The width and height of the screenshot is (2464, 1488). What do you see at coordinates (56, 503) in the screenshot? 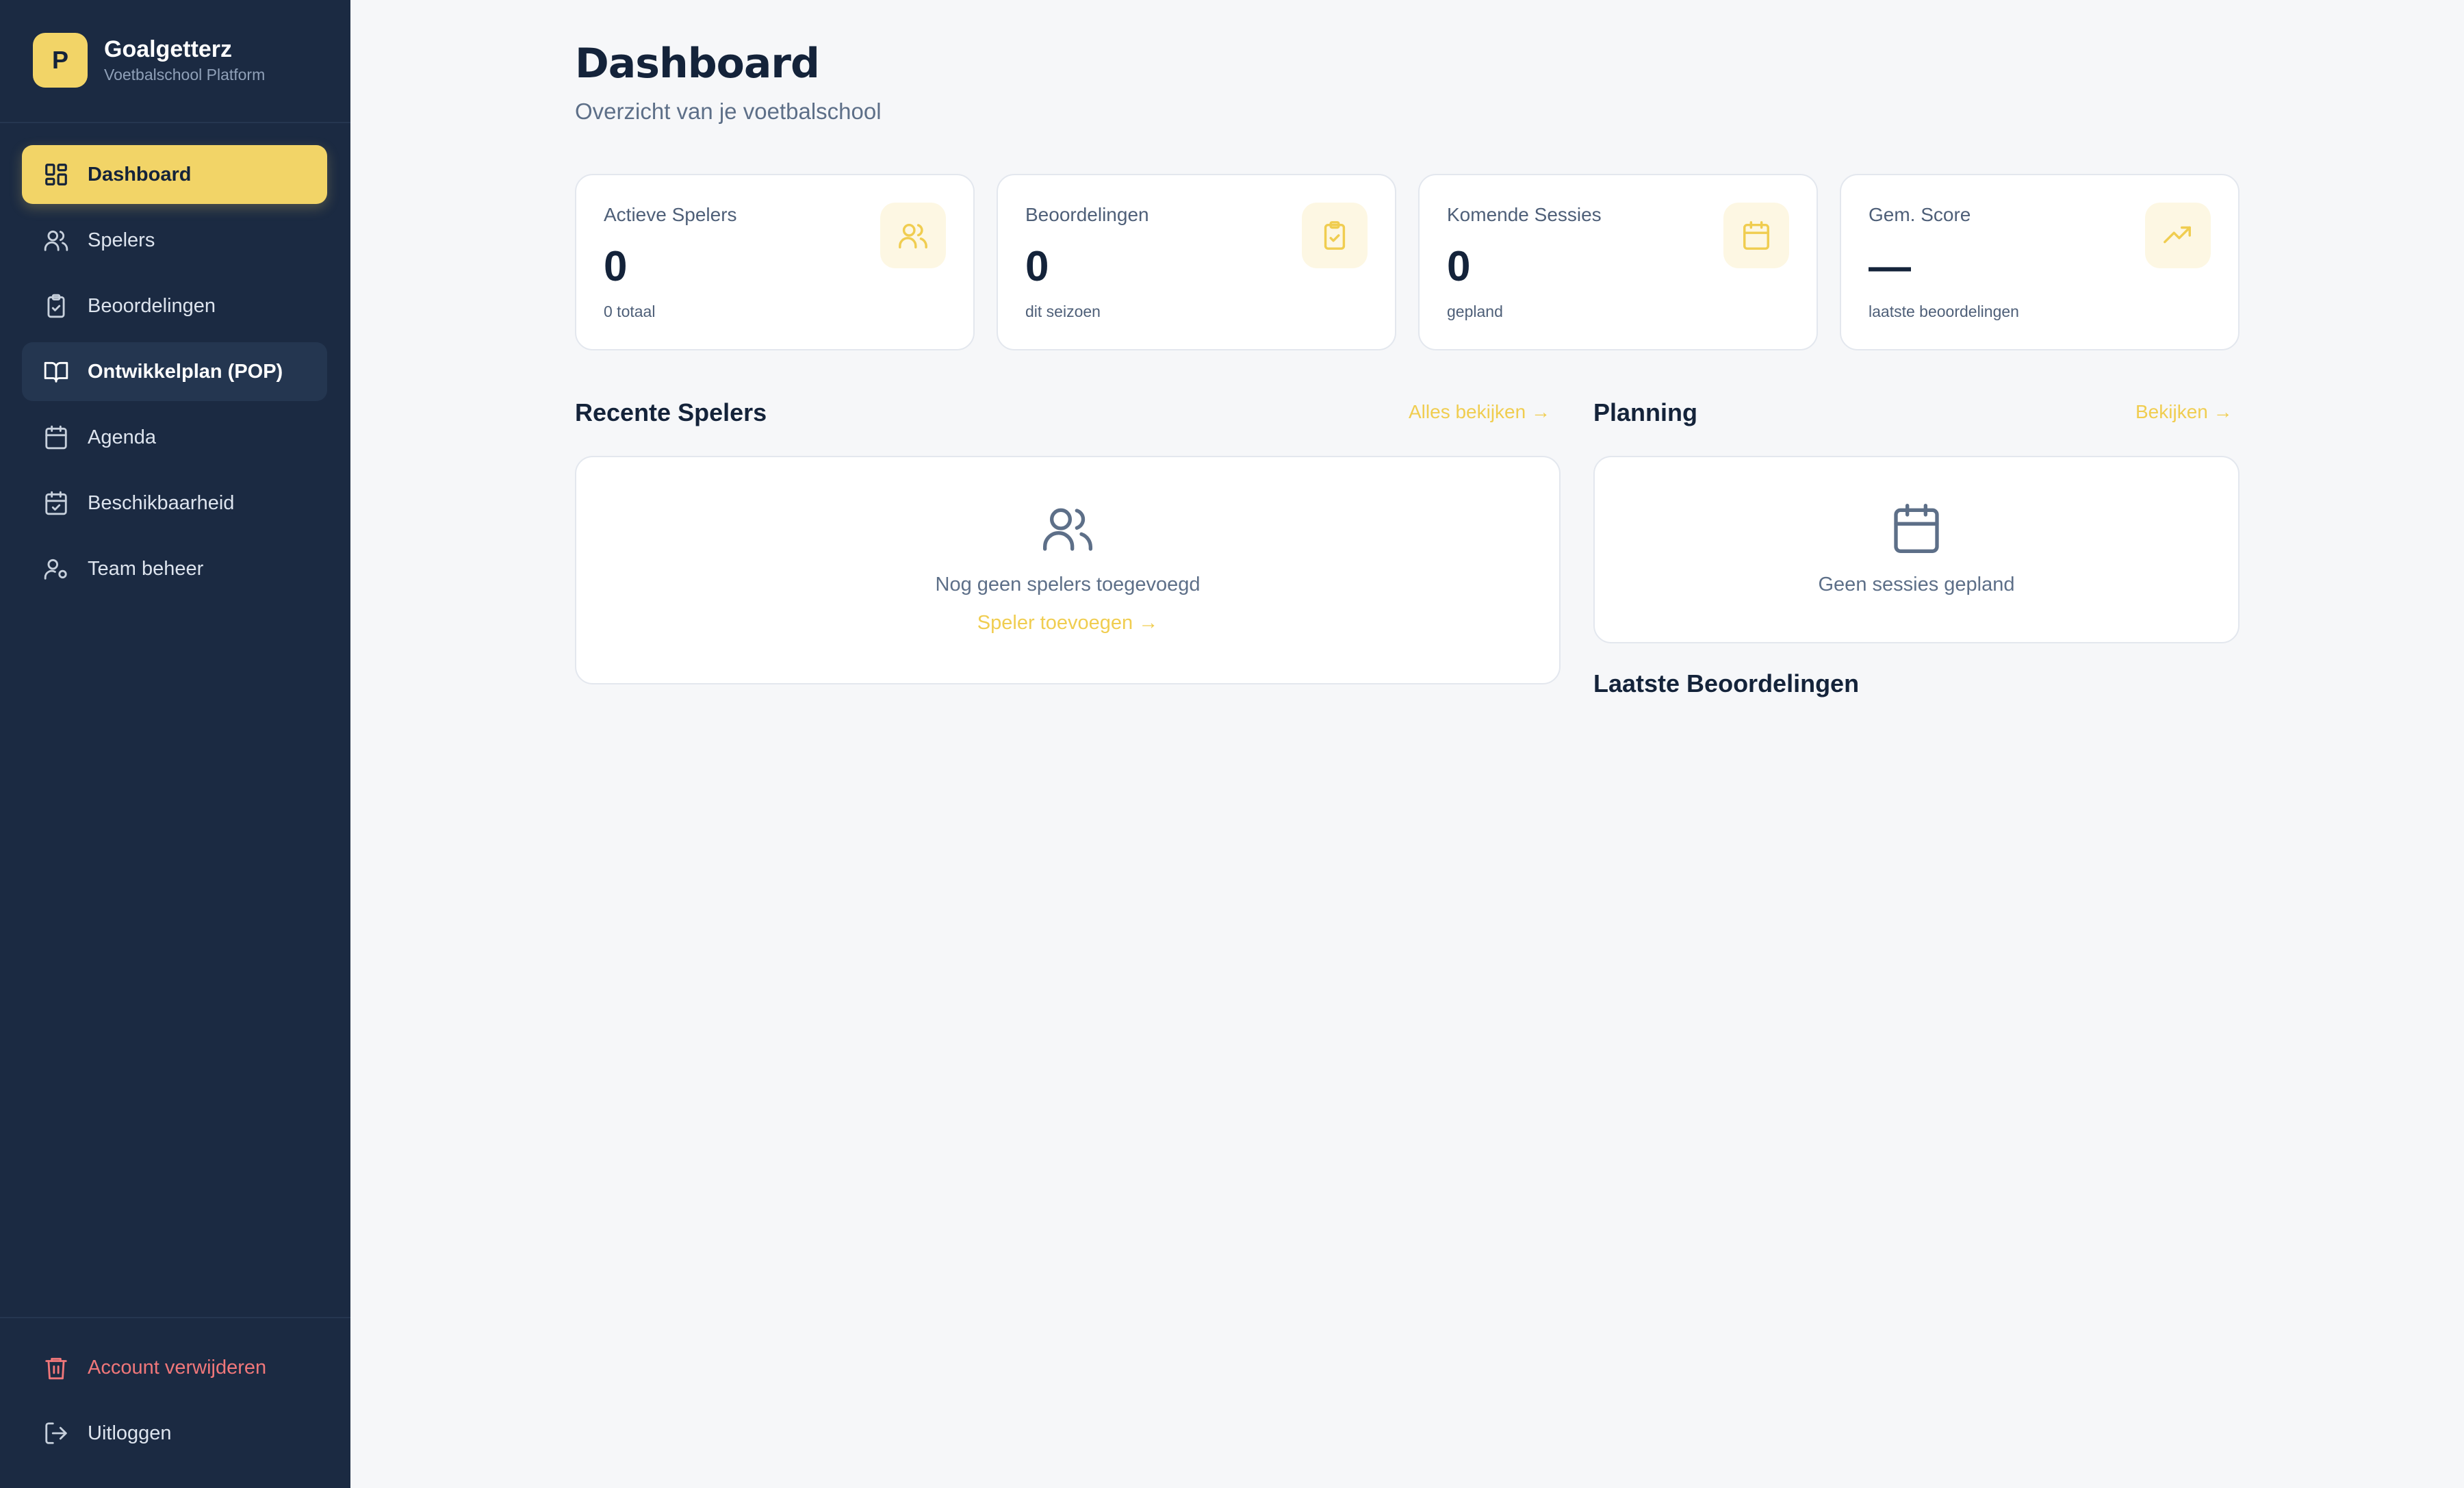
I see `calendar-check-icon` at bounding box center [56, 503].